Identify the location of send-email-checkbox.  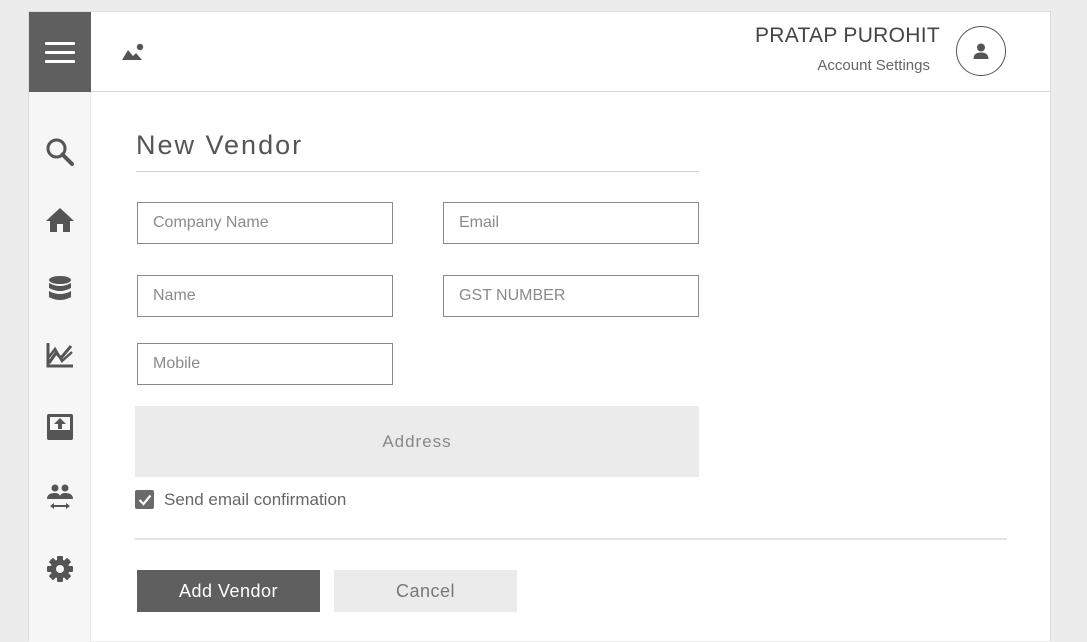
(144, 499).